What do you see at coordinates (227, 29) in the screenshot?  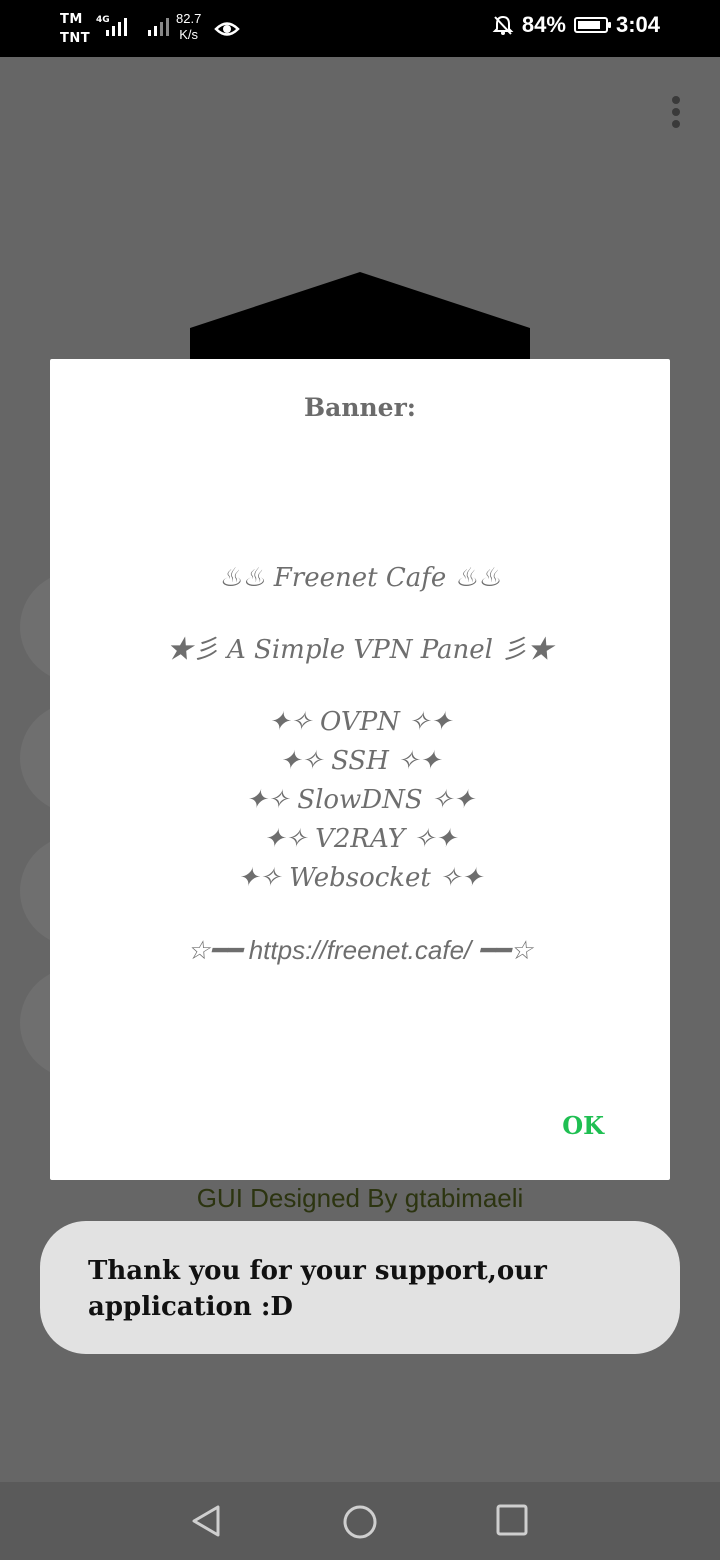 I see `eye-comfort-icon` at bounding box center [227, 29].